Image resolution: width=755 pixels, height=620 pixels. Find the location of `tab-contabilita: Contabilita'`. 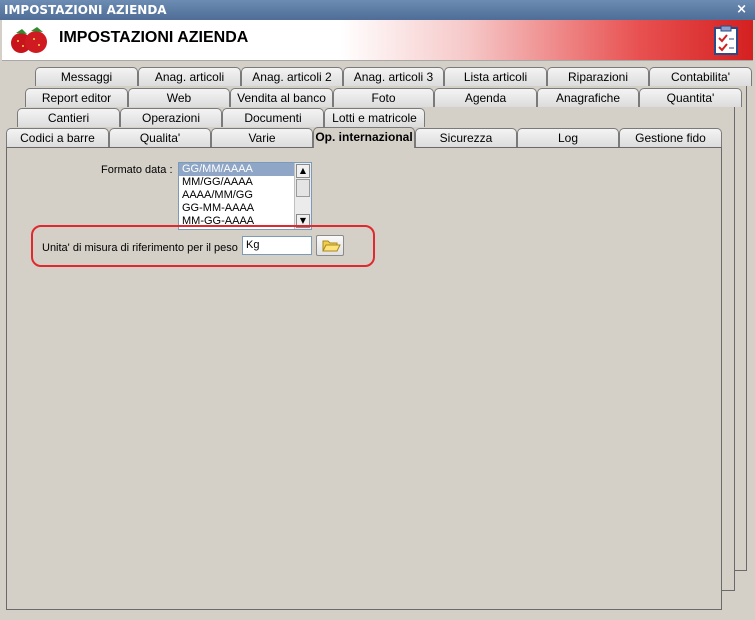

tab-contabilita: Contabilita' is located at coordinates (700, 76).